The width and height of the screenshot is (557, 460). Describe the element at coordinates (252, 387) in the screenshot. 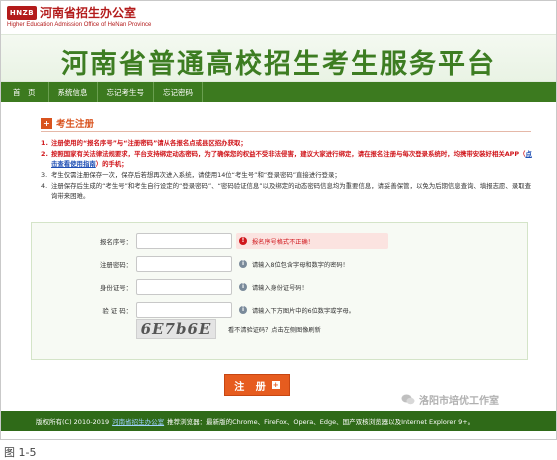

I see `register-button-label: 注 册` at that location.